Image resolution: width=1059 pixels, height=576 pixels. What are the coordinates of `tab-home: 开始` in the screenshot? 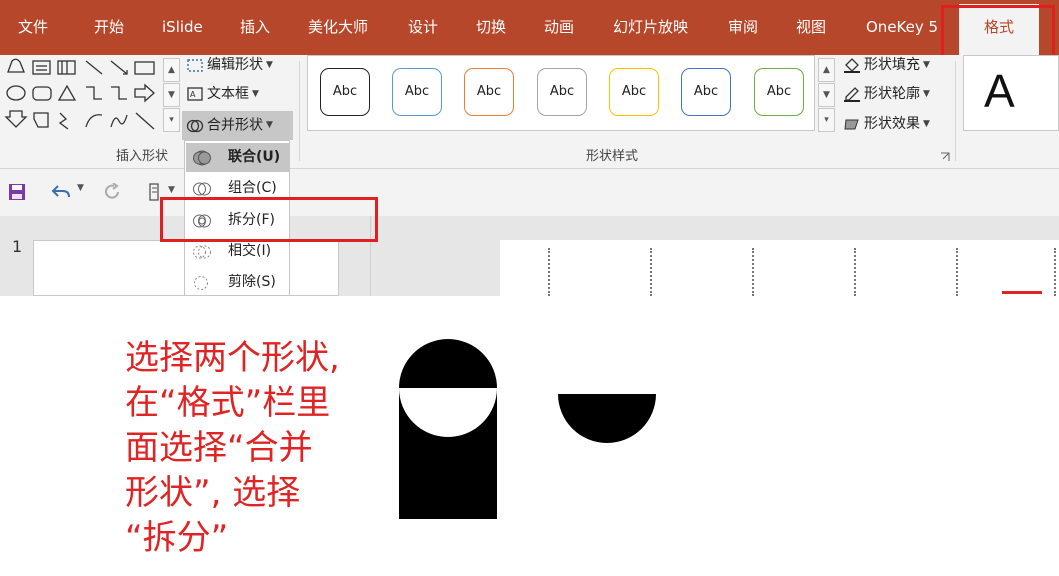 It's located at (109, 27).